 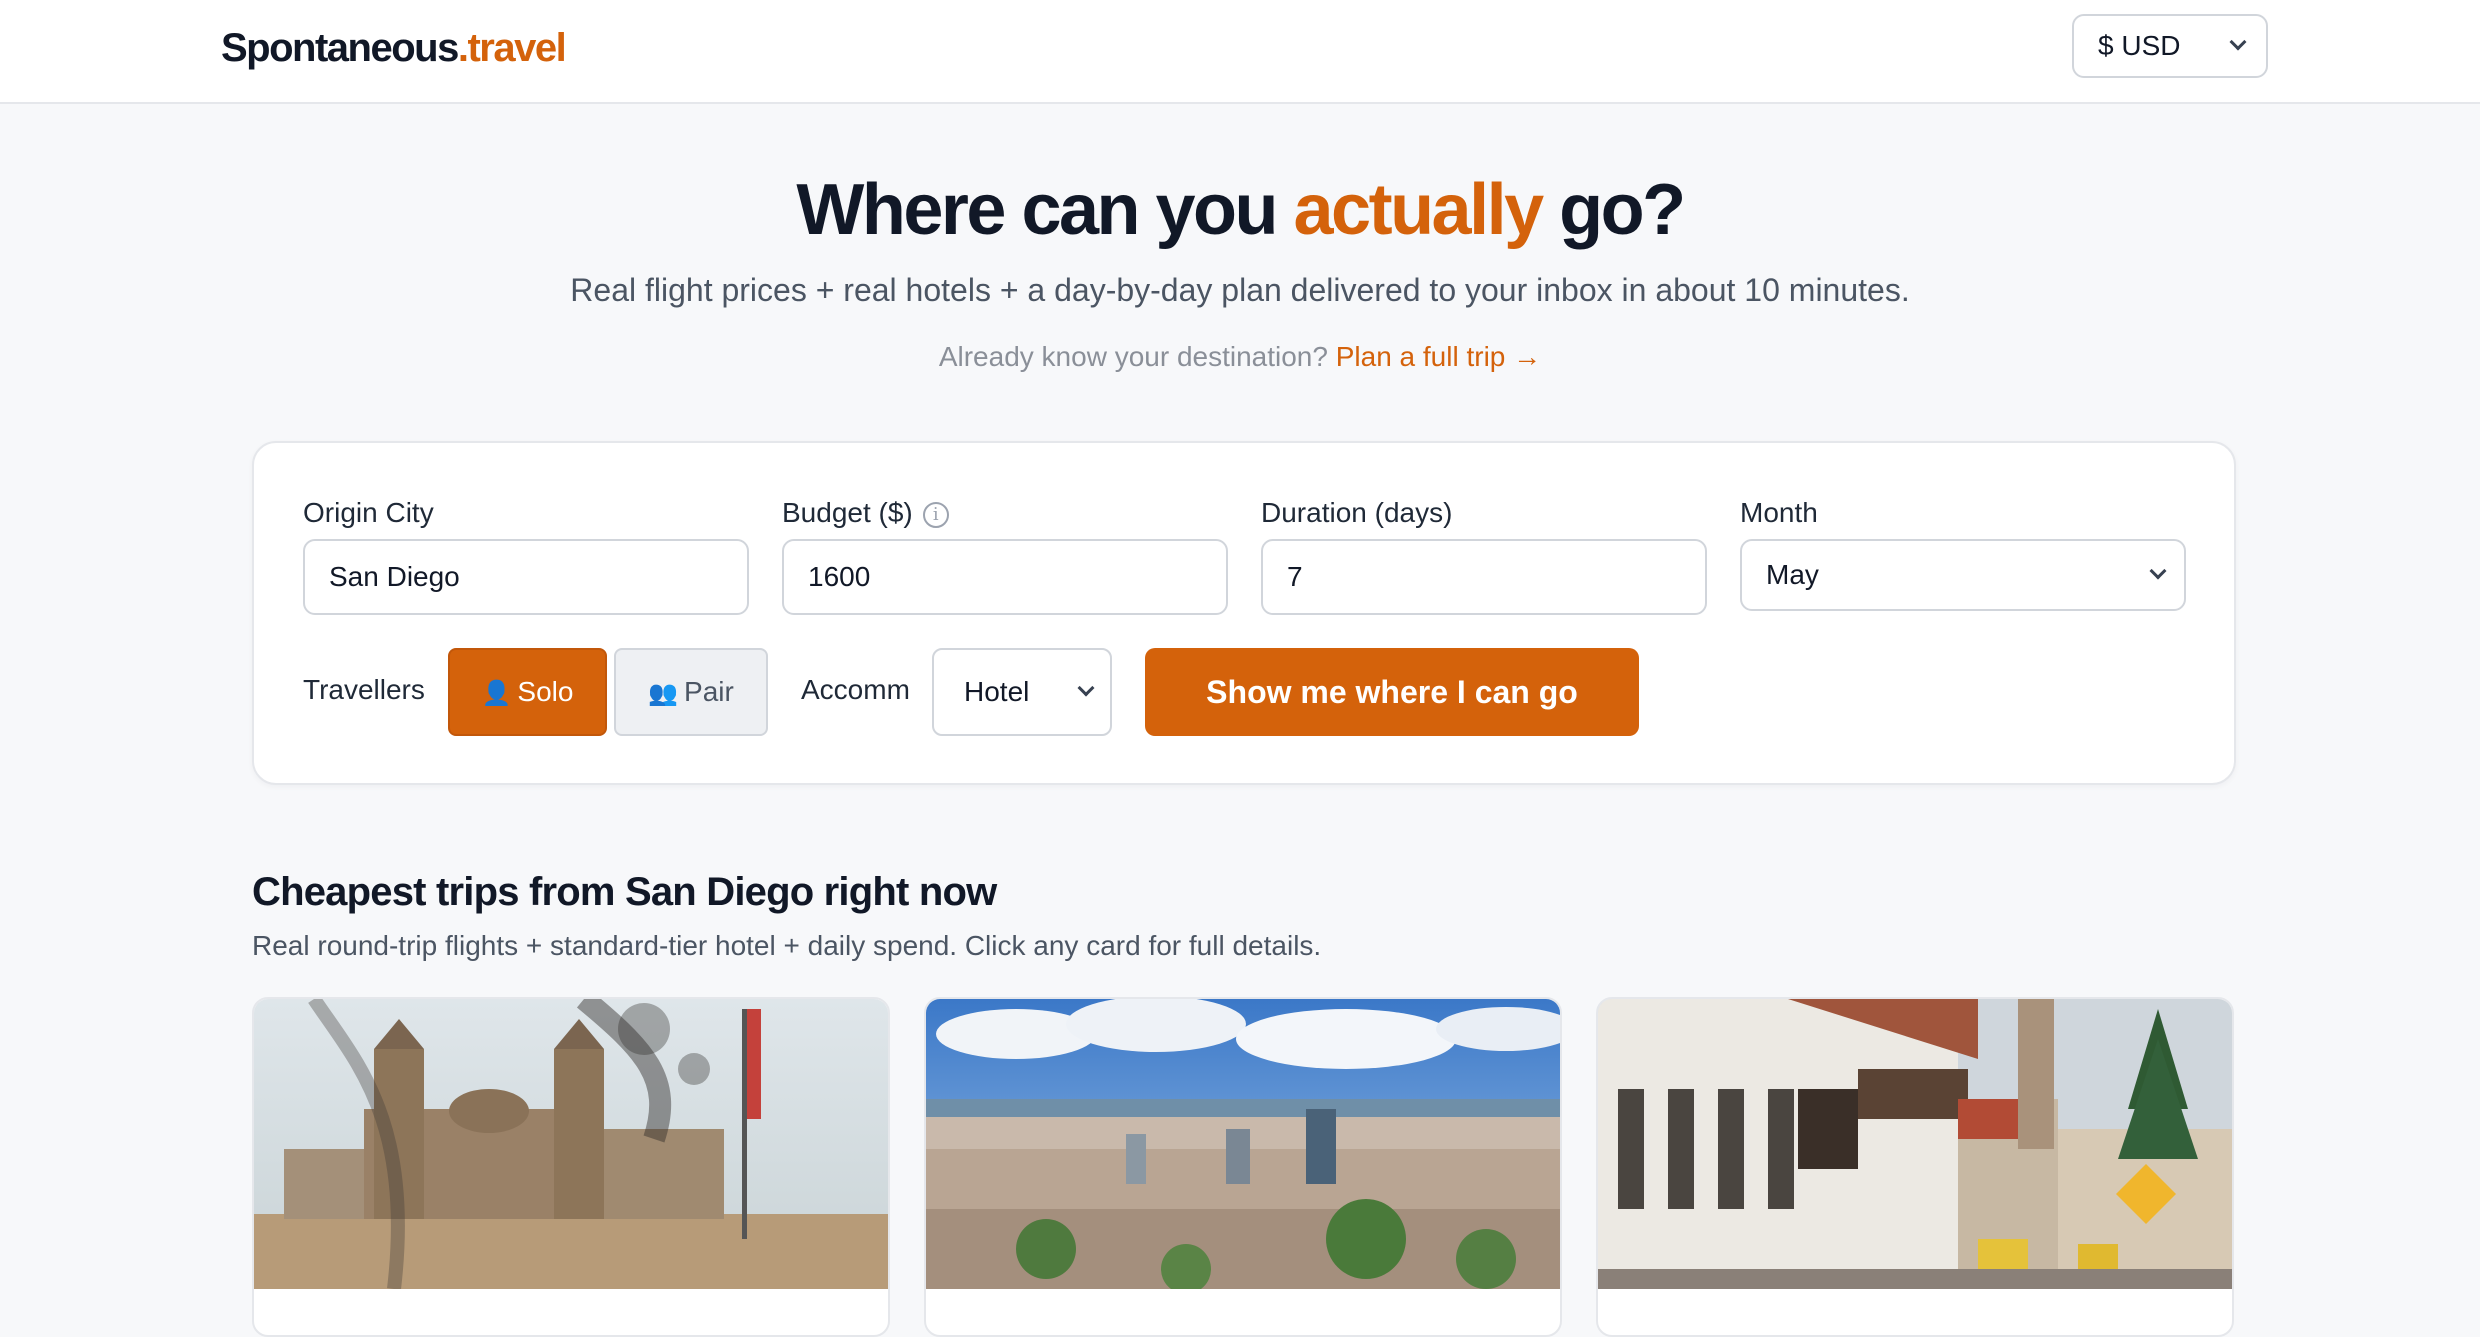 I want to click on show-destinations-button: Show me where I can go, so click(x=1392, y=692).